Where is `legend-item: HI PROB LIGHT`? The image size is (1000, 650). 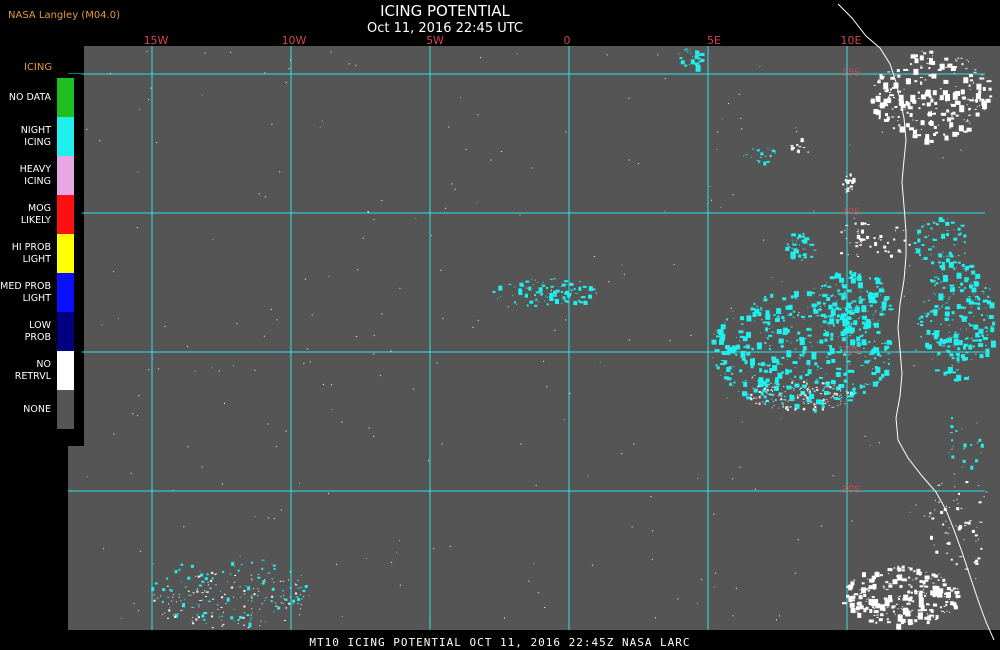 legend-item: HI PROB LIGHT is located at coordinates (41, 253).